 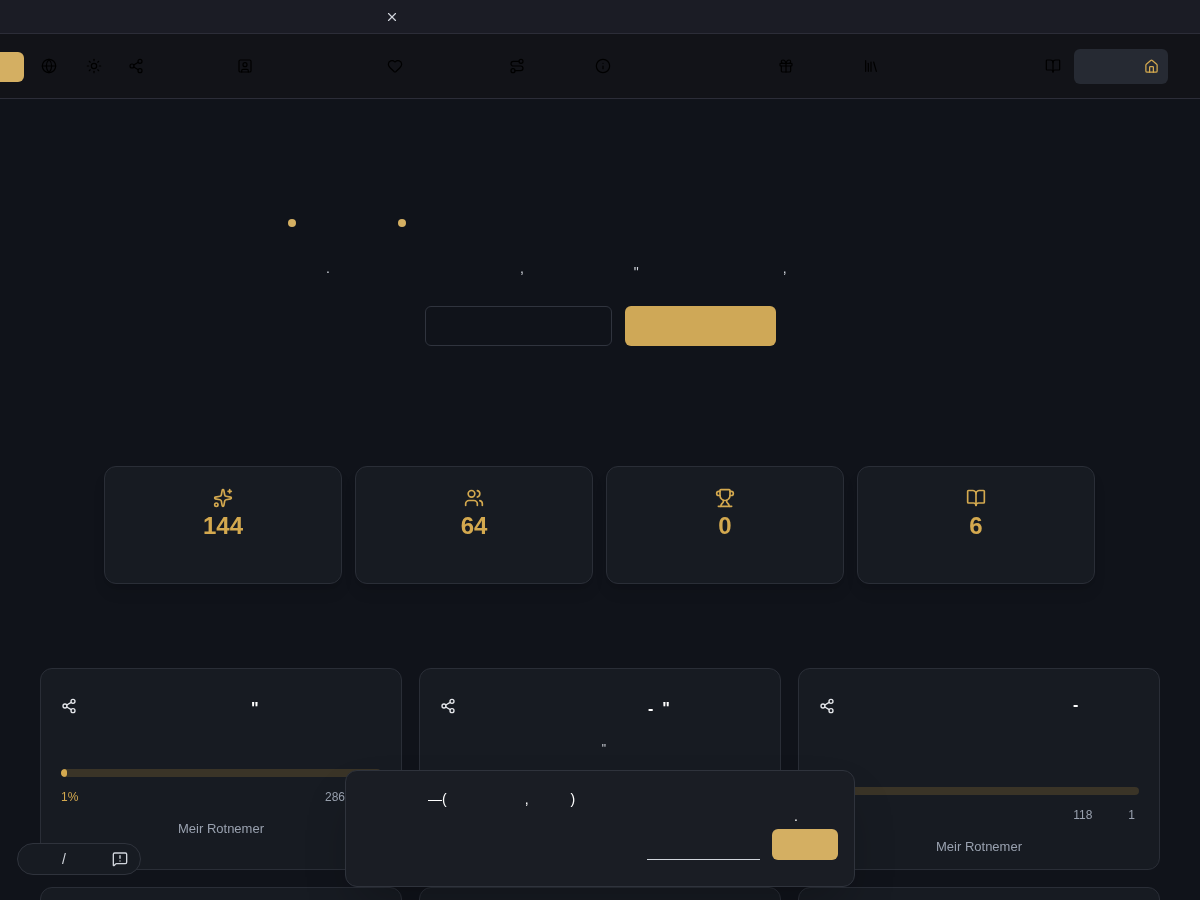 I want to click on card-text: ", so click(x=604, y=749).